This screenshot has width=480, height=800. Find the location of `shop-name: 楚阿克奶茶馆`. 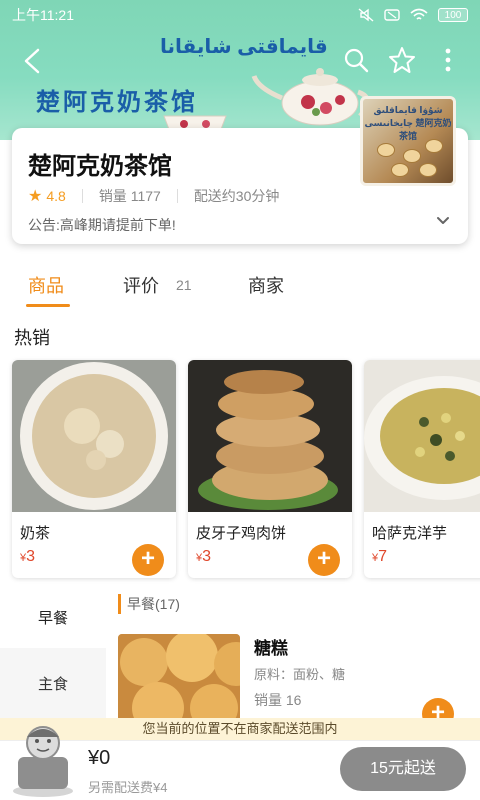

shop-name: 楚阿克奶茶馆 is located at coordinates (100, 166).